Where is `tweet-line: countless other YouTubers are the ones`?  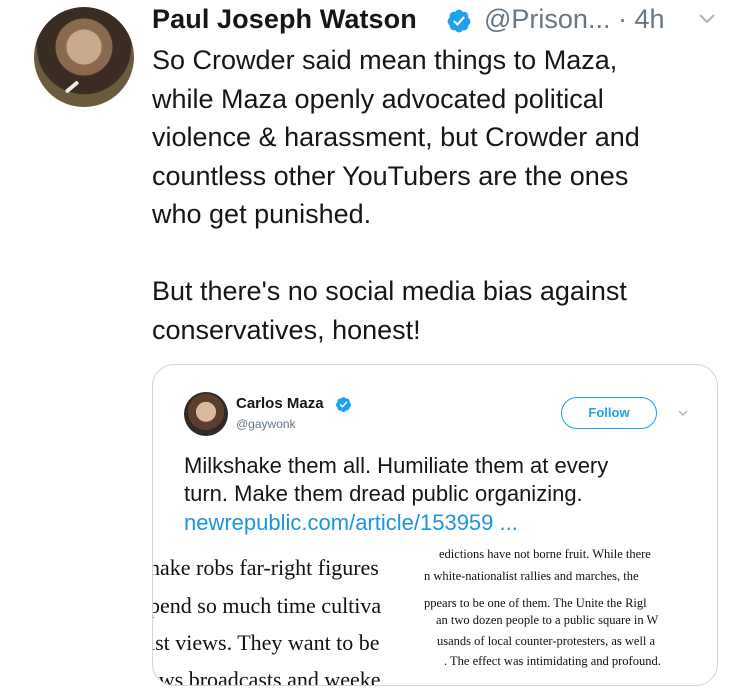
tweet-line: countless other YouTubers are the ones is located at coordinates (390, 175).